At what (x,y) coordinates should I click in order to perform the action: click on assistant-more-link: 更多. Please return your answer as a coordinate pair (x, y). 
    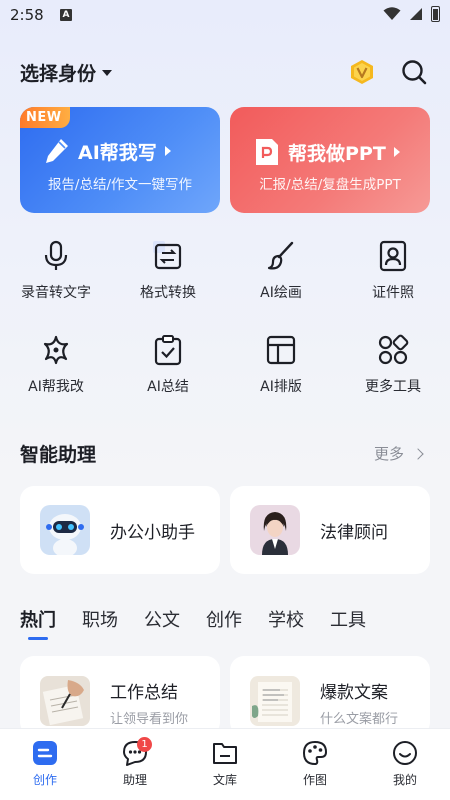
    Looking at the image, I should click on (398, 453).